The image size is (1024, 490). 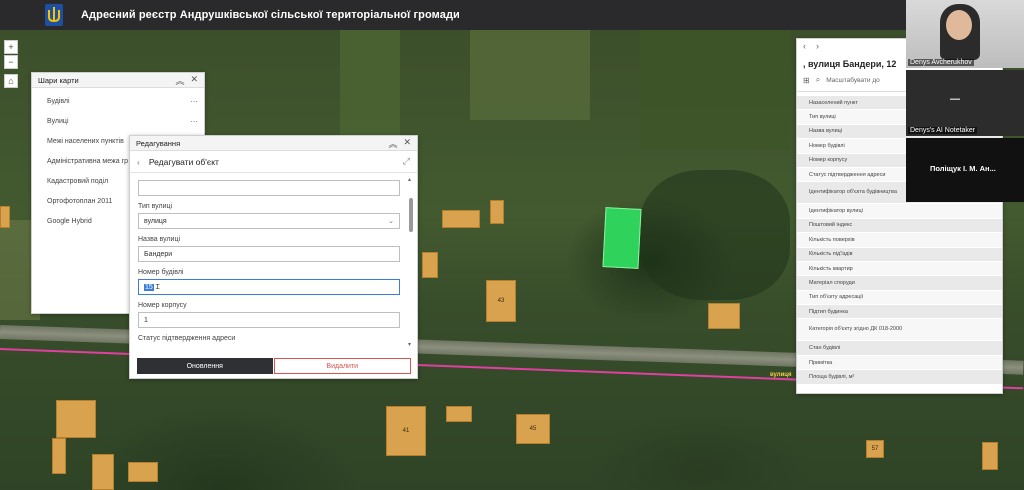 What do you see at coordinates (899, 283) in the screenshot?
I see `attribute-row: Матеріал споруди` at bounding box center [899, 283].